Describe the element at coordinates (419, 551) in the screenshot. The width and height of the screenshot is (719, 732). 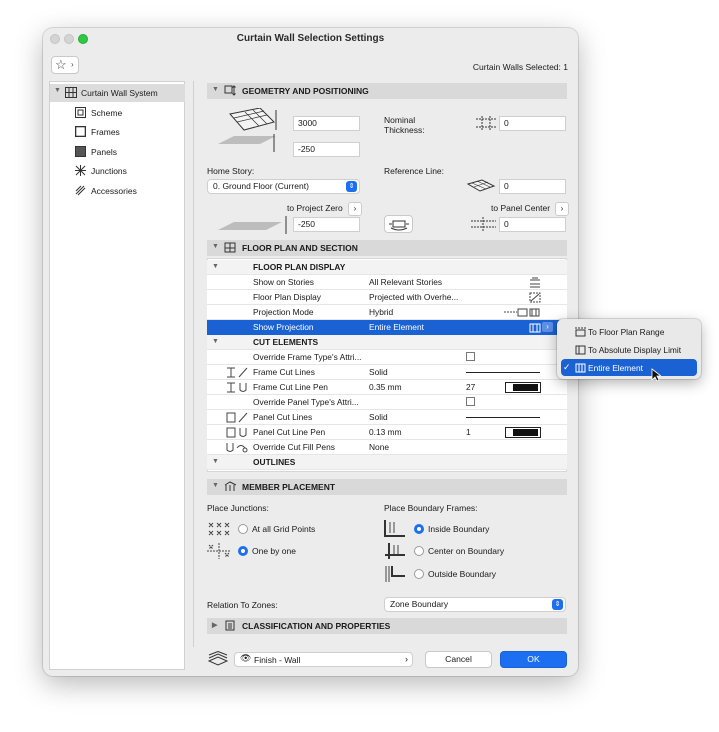
I see `radio-center-boundary` at that location.